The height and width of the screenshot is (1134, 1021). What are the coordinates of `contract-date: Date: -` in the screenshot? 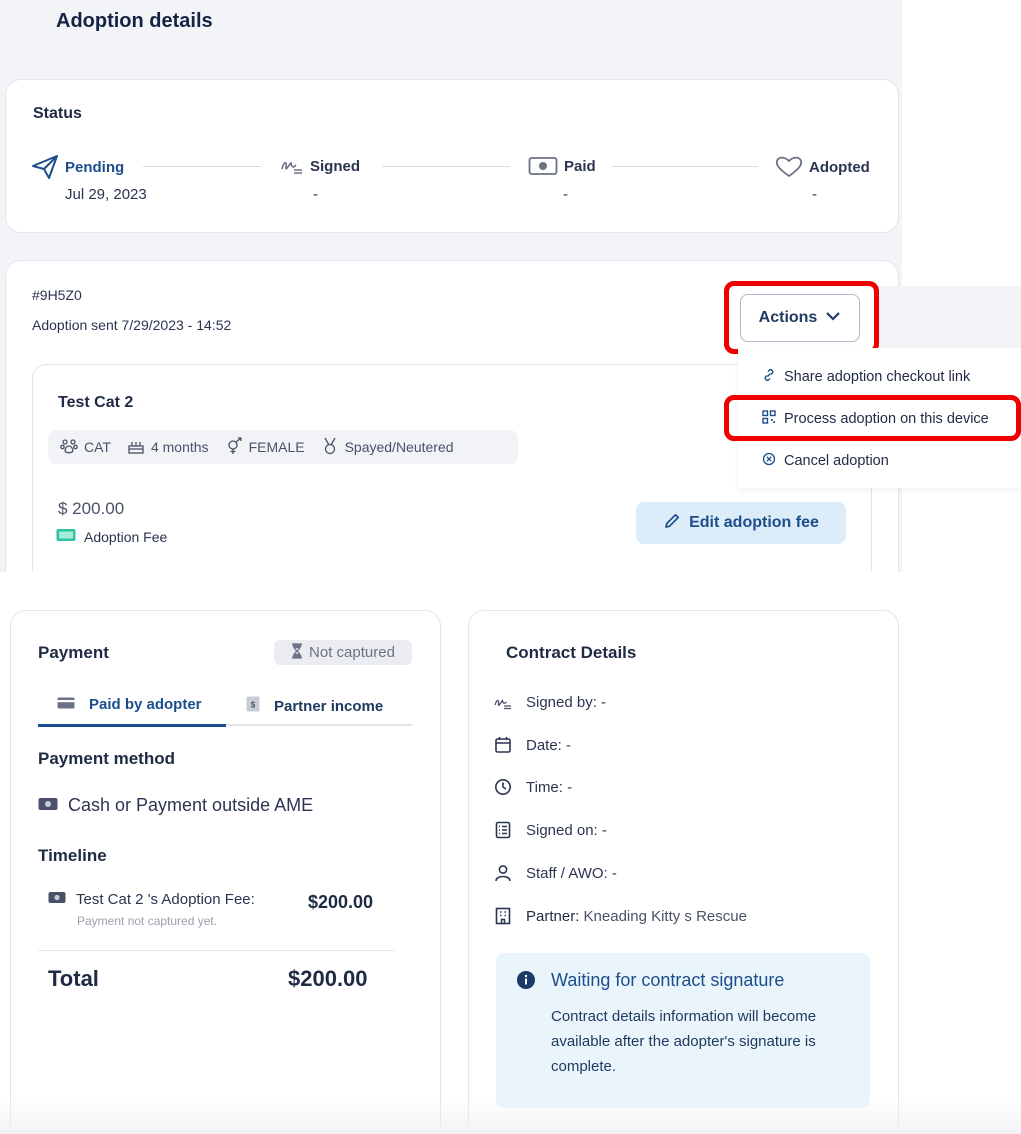 It's located at (532, 745).